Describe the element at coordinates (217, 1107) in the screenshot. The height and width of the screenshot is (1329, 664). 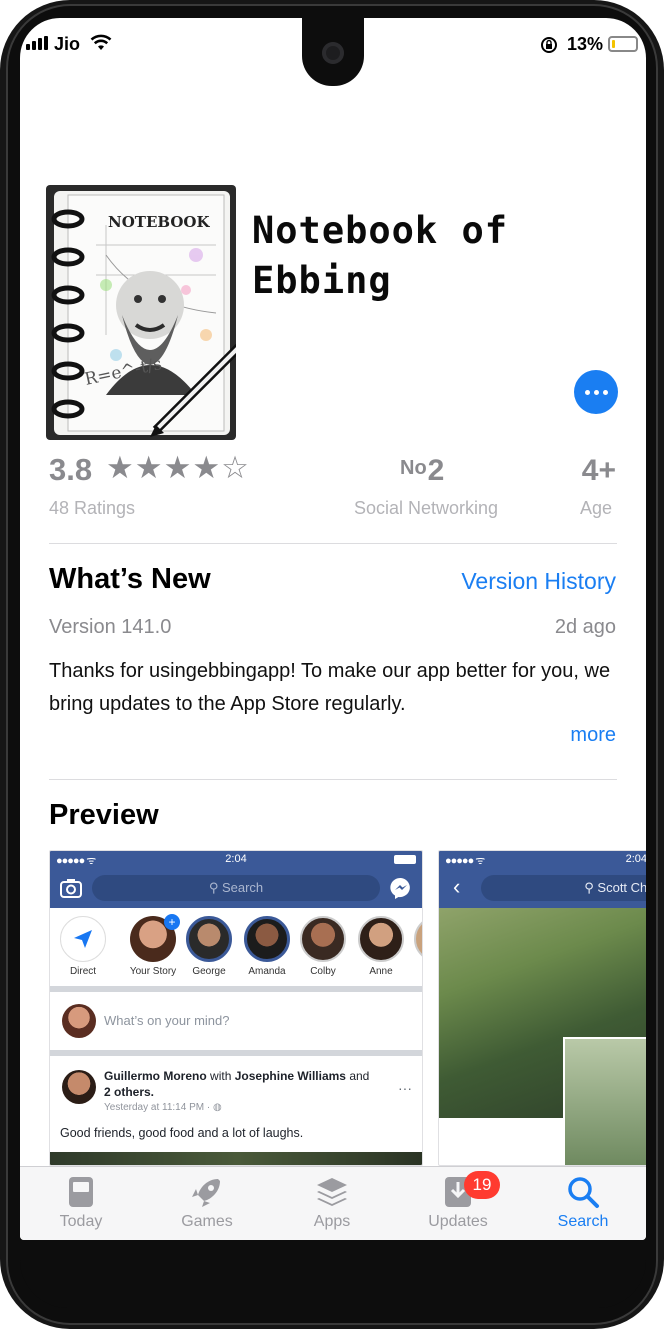
I see `globe-icon: ◍` at that location.